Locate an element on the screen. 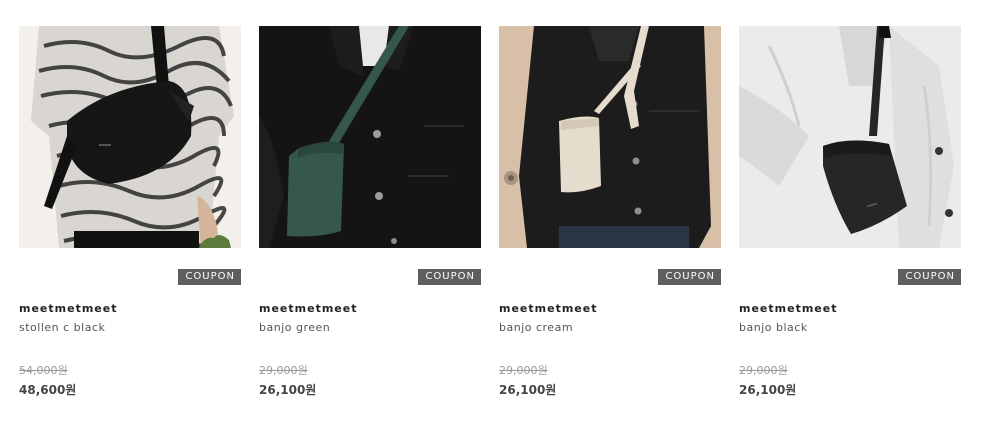 The width and height of the screenshot is (982, 422). product-name: banjo green is located at coordinates (294, 327).